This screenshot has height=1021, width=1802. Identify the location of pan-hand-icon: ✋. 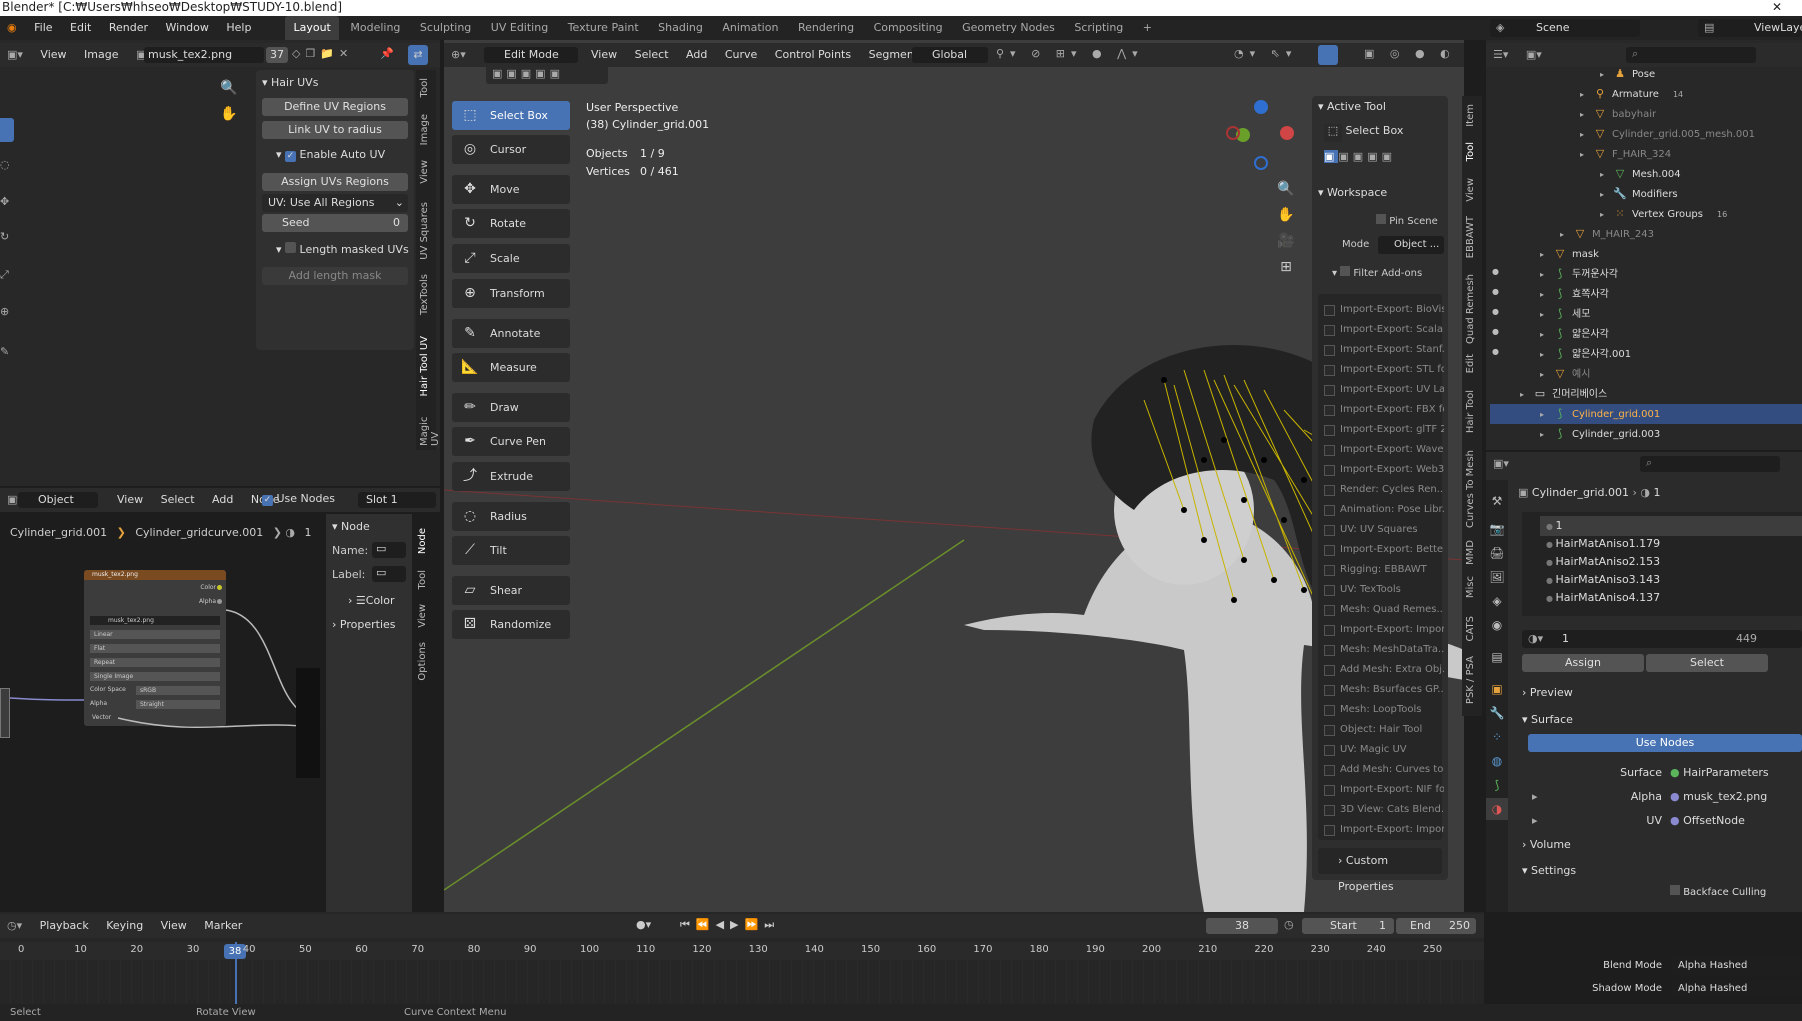
(1286, 215).